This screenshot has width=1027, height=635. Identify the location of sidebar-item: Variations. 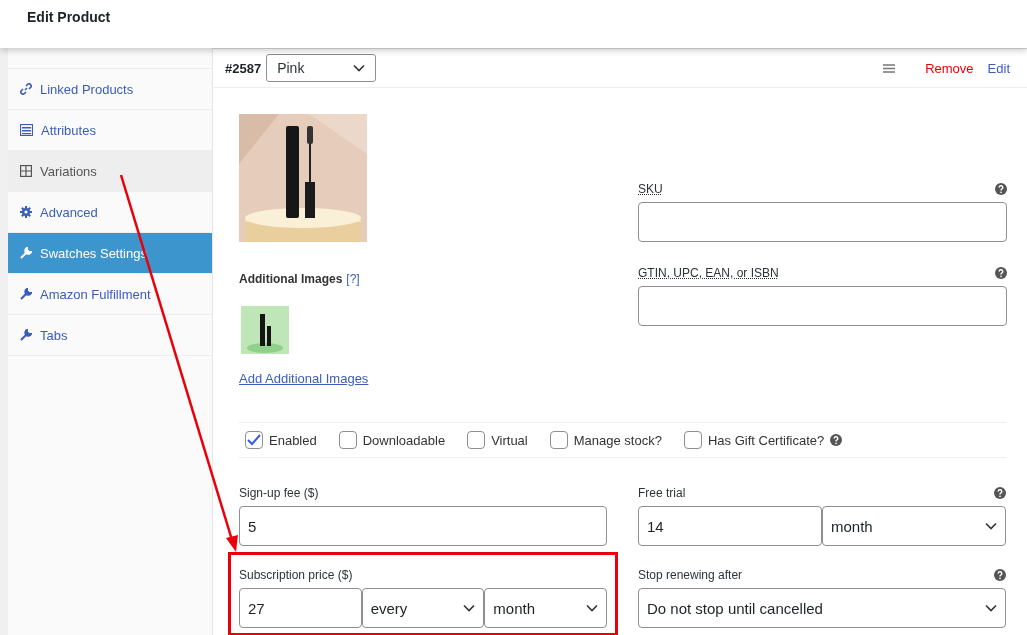
(110, 171).